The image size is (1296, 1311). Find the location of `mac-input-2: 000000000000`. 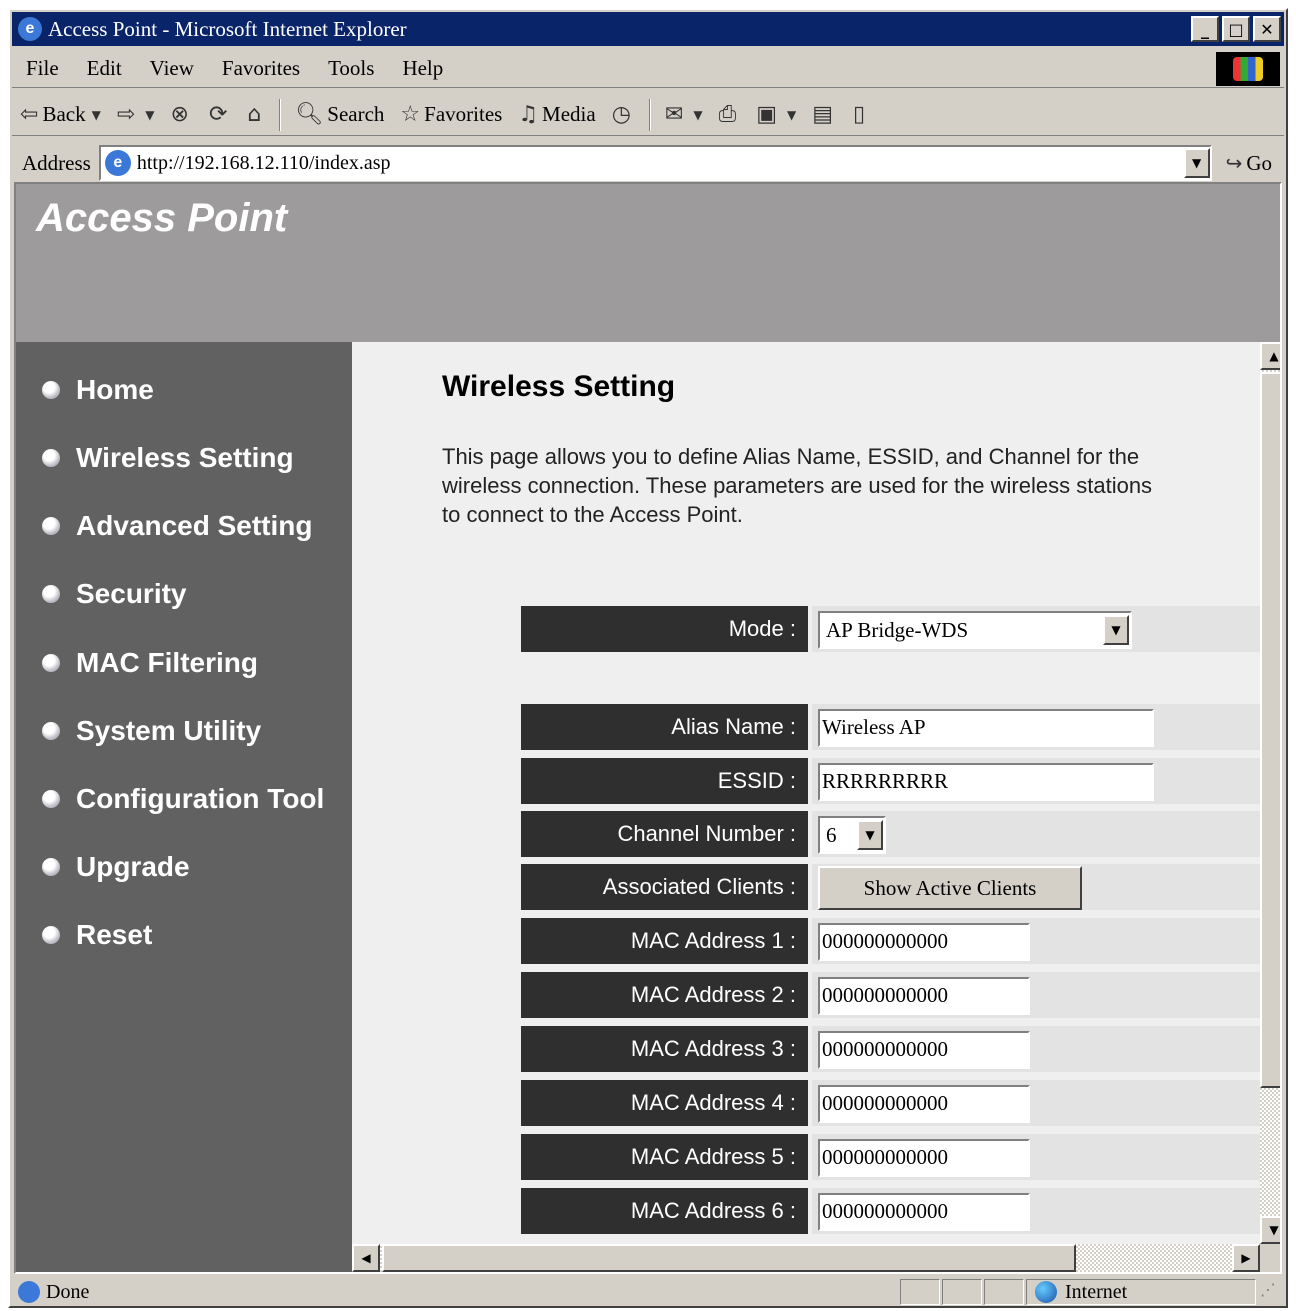

mac-input-2: 000000000000 is located at coordinates (924, 996).